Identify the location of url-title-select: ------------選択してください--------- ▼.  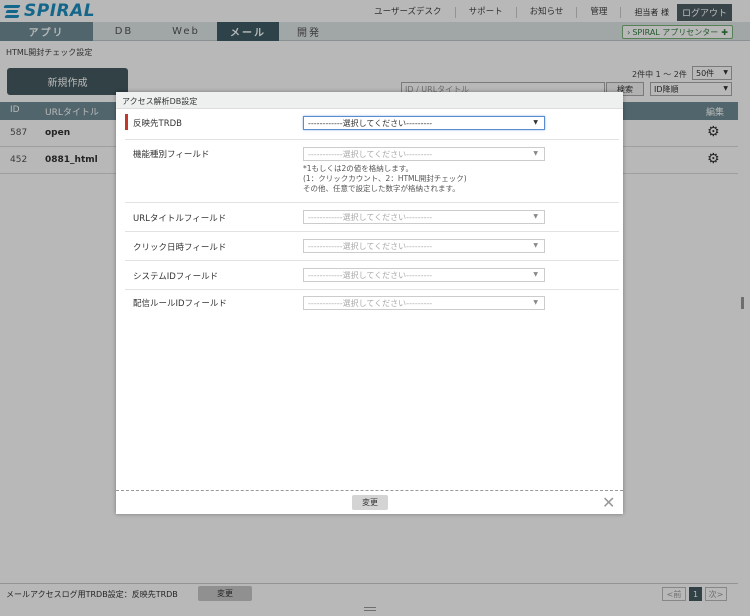
(424, 217).